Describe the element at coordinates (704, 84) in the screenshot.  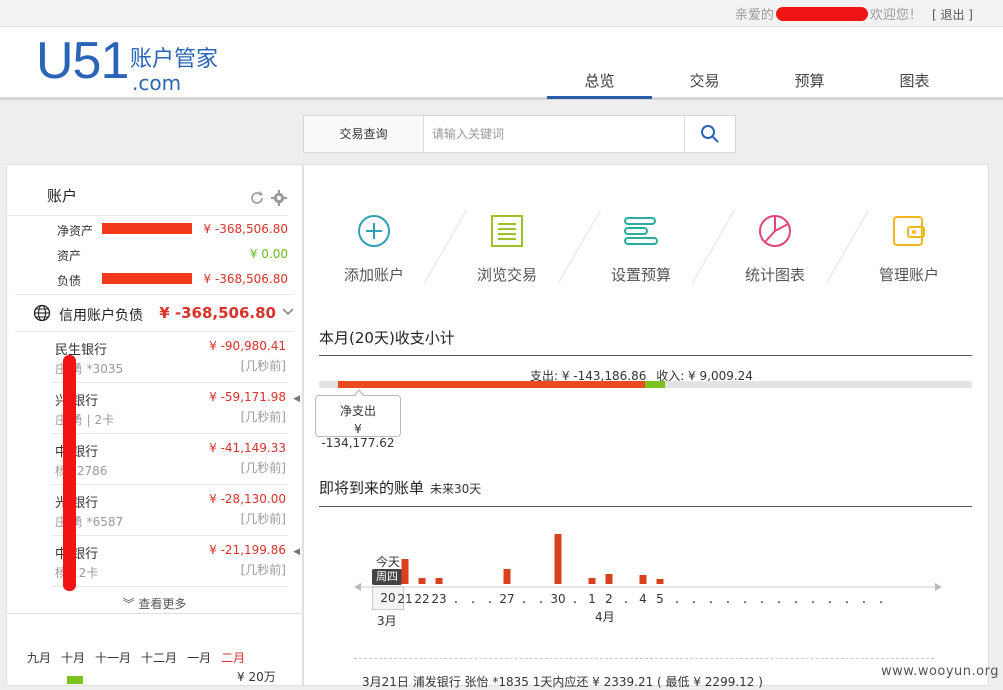
I see `nav-transactions: 交易` at that location.